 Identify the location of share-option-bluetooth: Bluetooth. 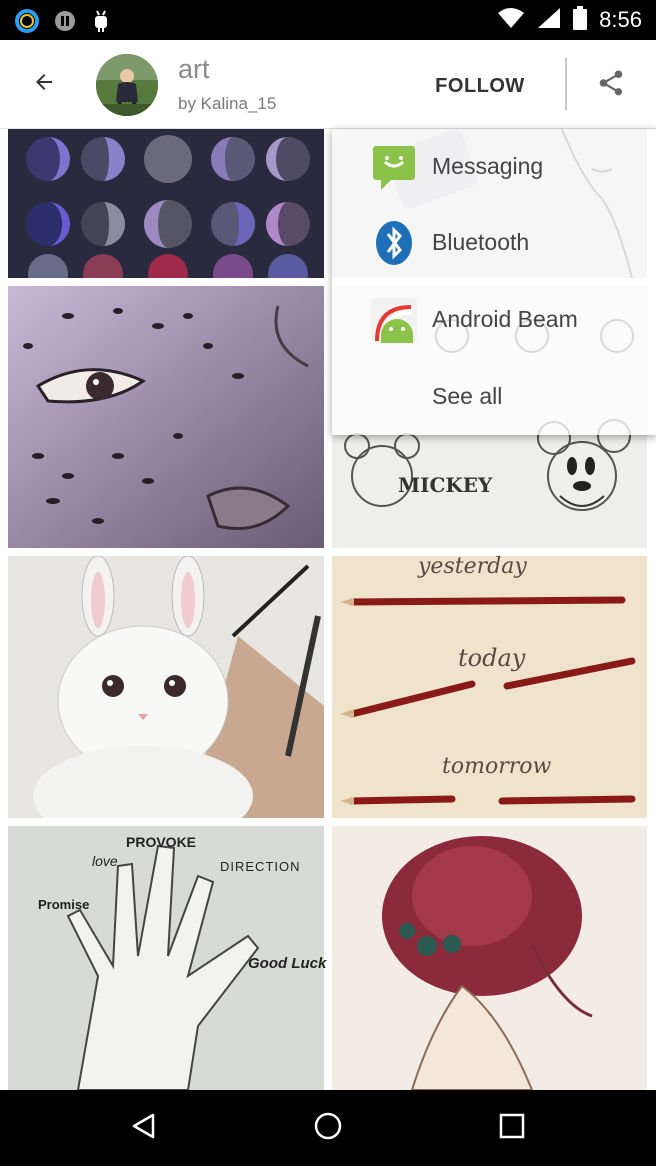
(494, 243).